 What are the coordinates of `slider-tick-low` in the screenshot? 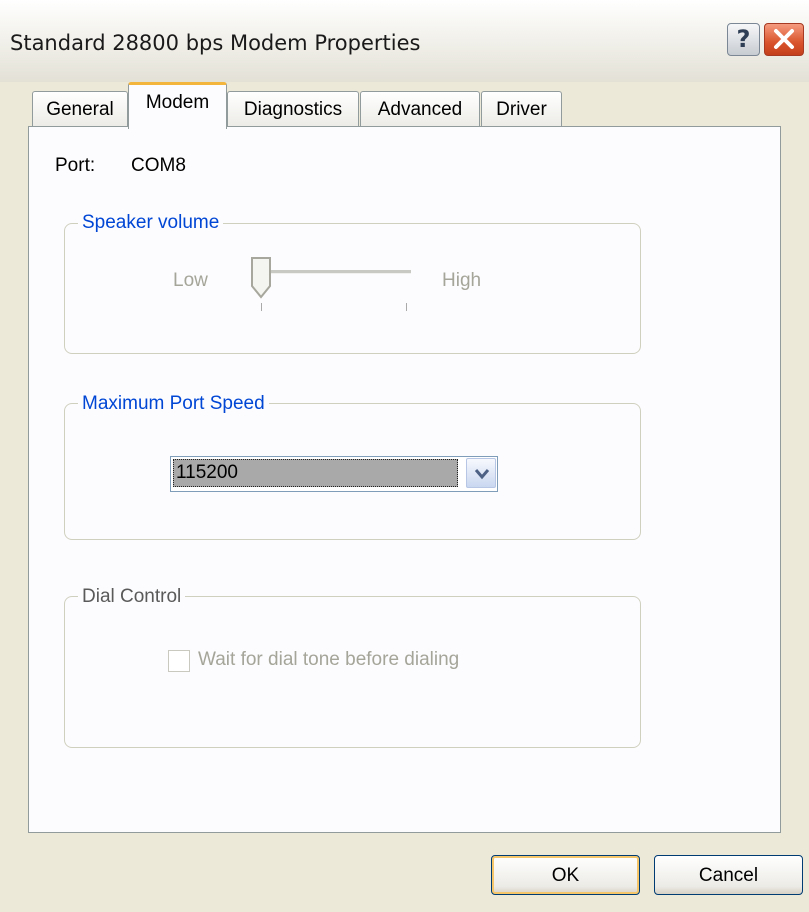 It's located at (261, 307).